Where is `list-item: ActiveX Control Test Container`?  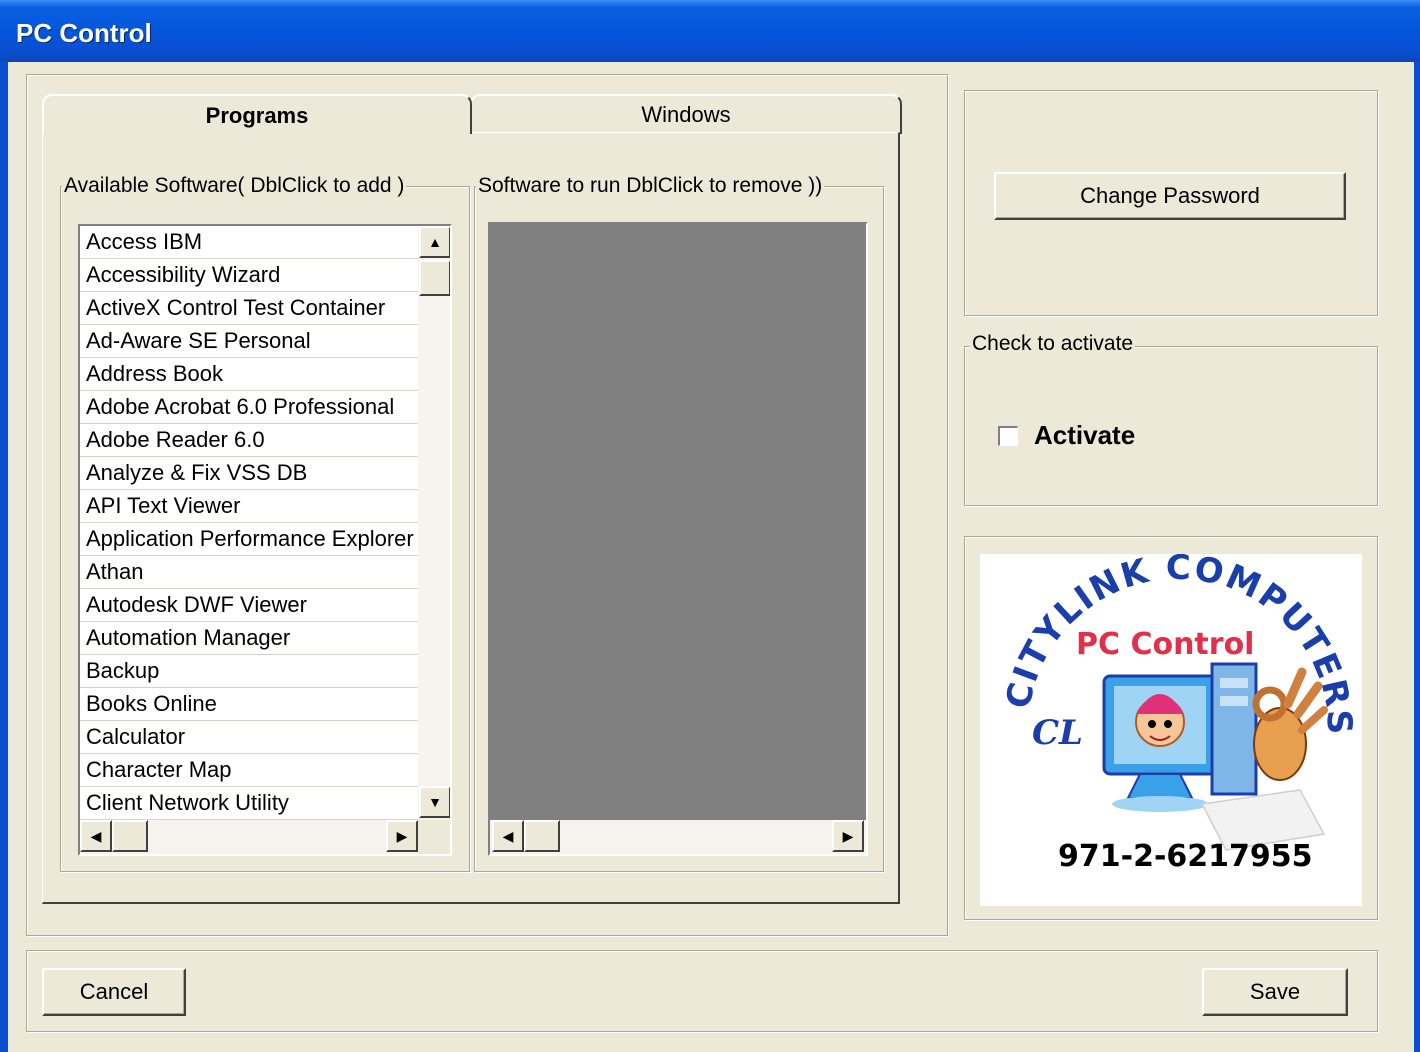
list-item: ActiveX Control Test Container is located at coordinates (249, 308).